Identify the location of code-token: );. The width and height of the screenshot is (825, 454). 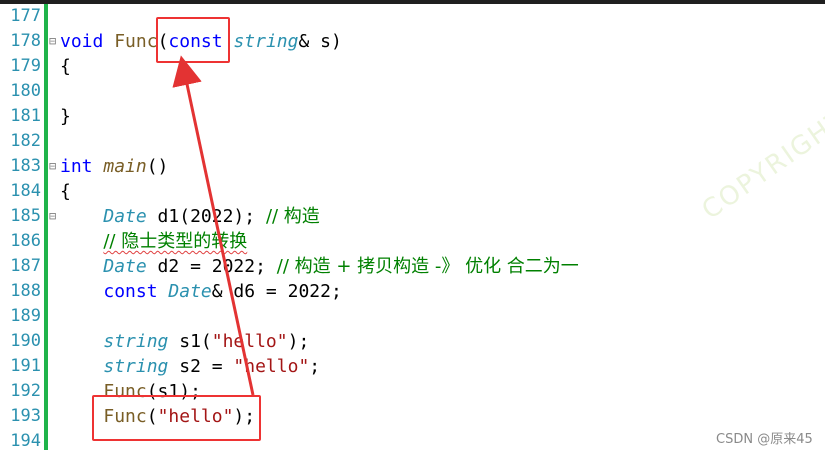
(298, 341).